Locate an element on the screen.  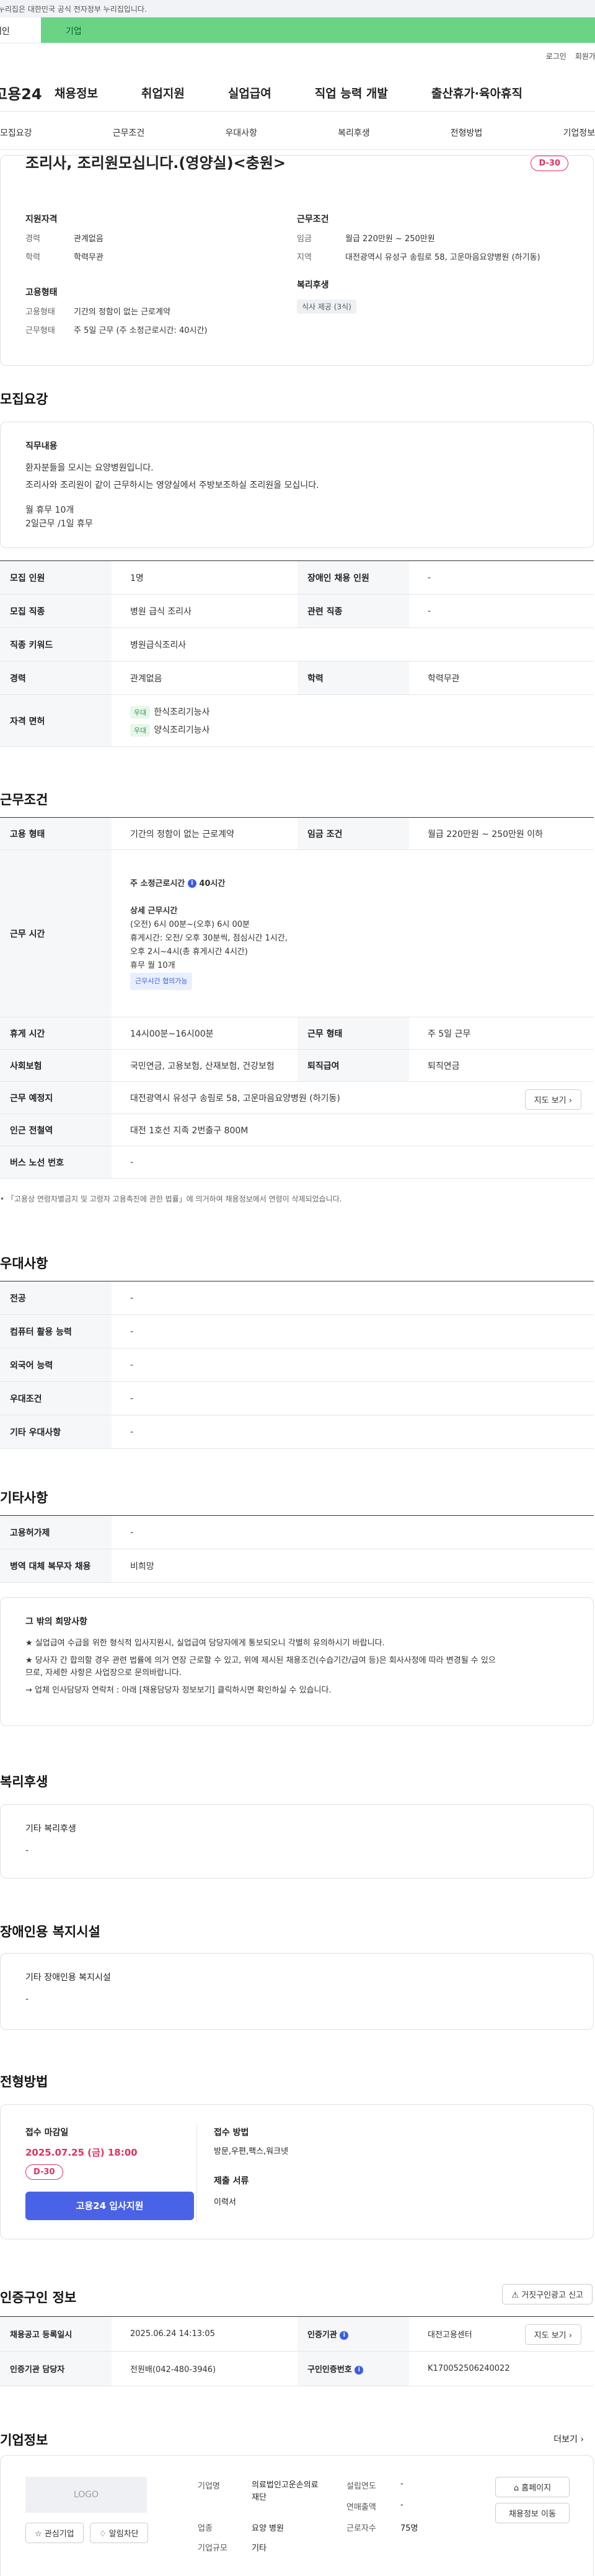
deadline-date: 2025.07.25 (금) 18:00 is located at coordinates (81, 2152).